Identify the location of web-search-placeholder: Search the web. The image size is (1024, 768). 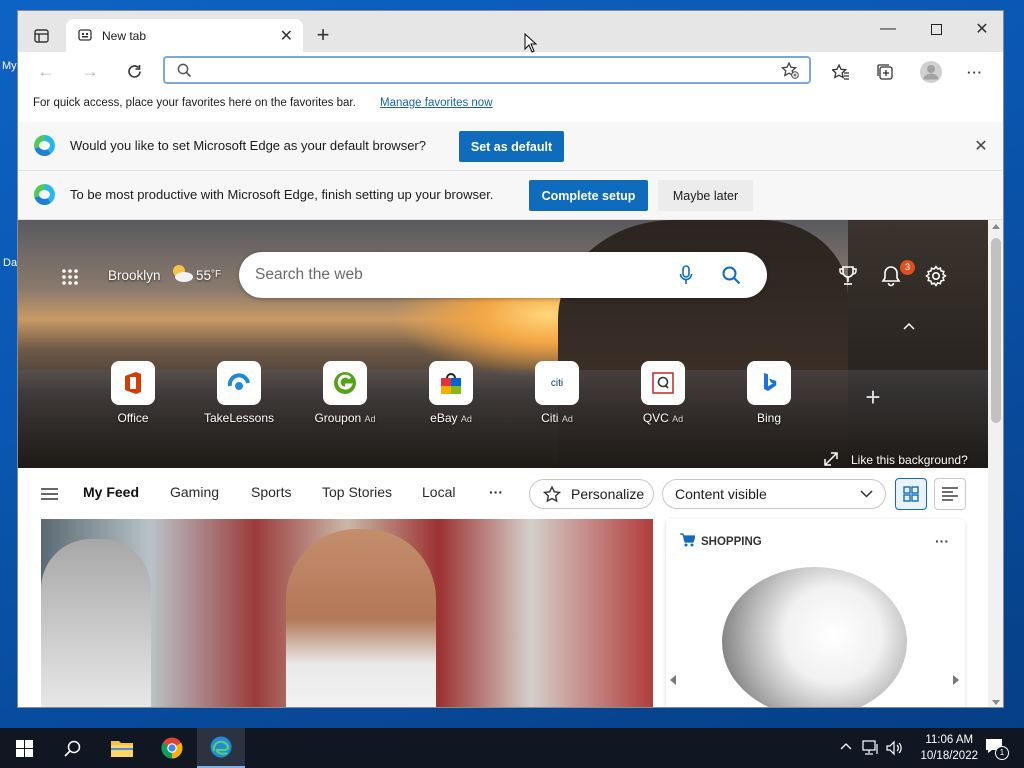
(309, 274).